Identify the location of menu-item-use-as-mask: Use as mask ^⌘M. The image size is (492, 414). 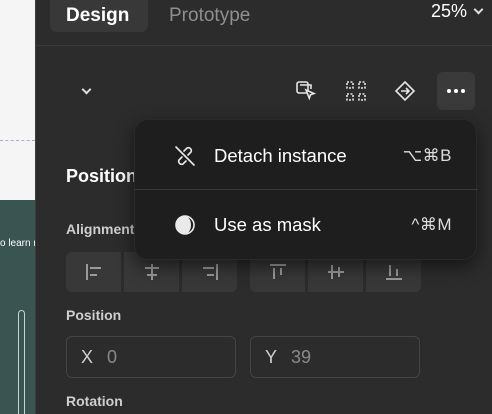
(306, 225).